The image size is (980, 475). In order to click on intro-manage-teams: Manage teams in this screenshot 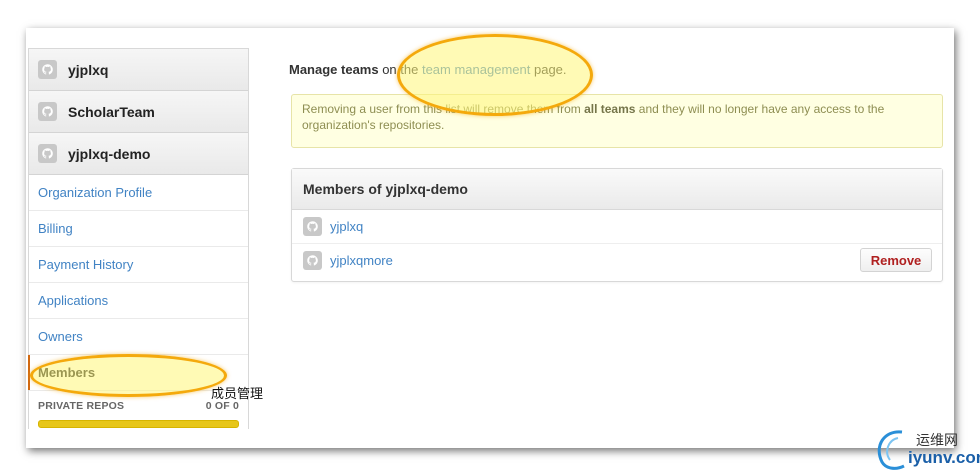, I will do `click(334, 69)`.